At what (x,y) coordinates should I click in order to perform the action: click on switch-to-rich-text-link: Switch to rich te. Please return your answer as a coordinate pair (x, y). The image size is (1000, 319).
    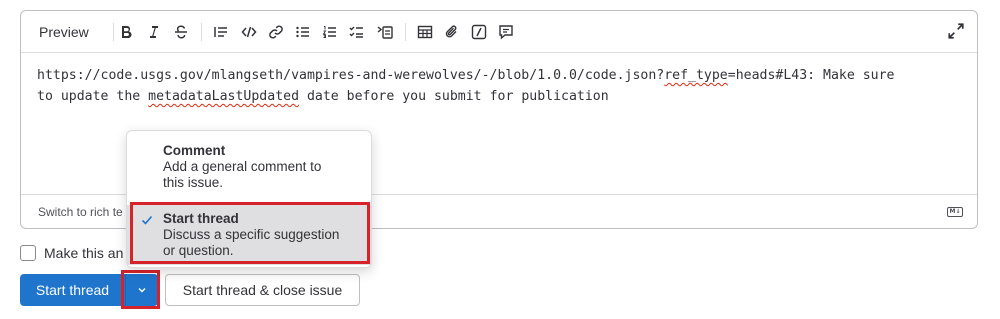
    Looking at the image, I should click on (80, 212).